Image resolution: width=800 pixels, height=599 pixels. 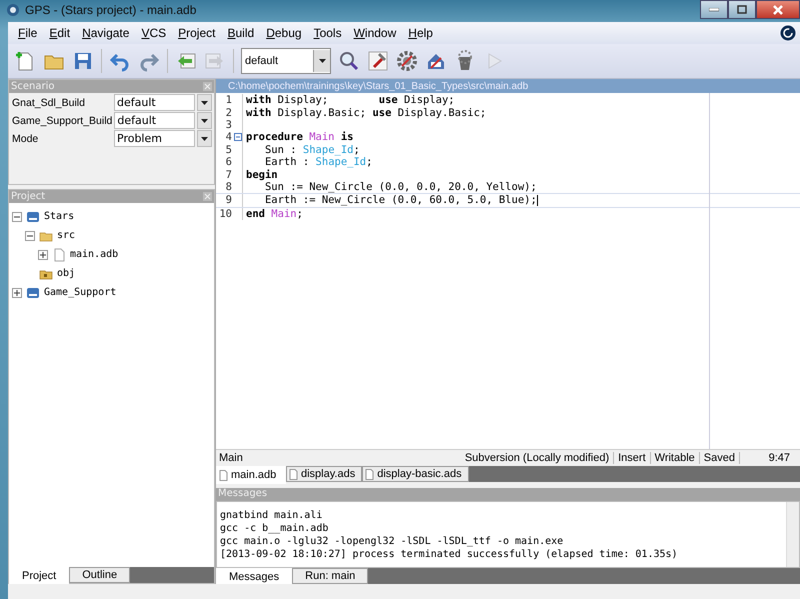 I want to click on panel-title: Messages, so click(x=243, y=493).